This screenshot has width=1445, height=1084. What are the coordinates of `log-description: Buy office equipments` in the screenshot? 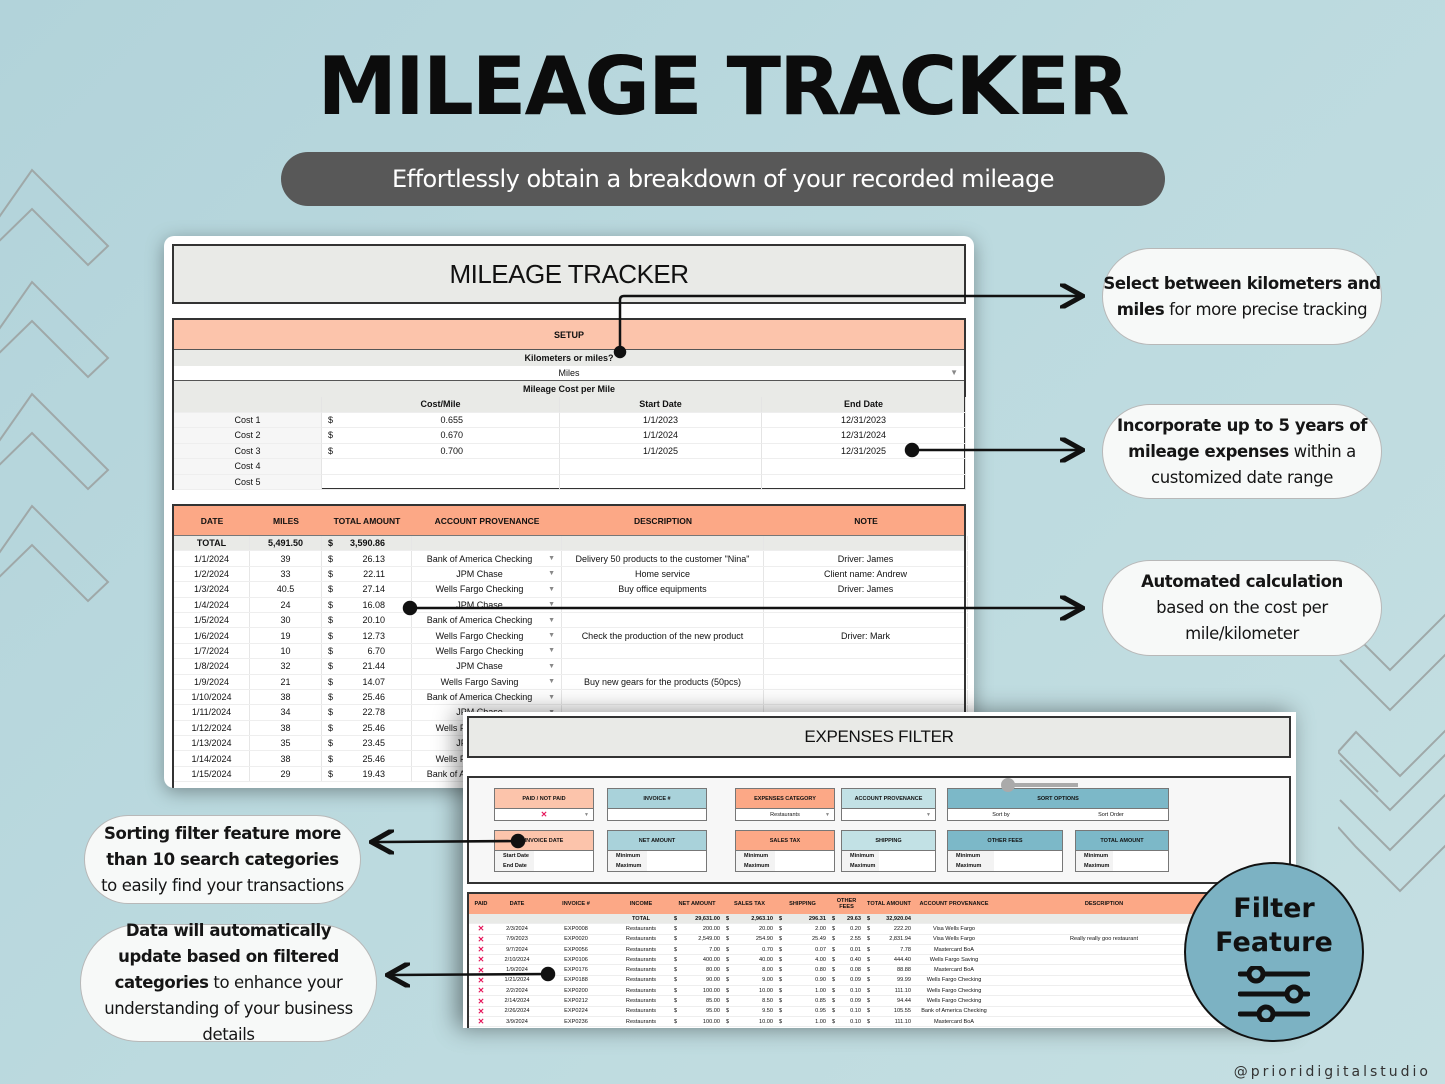 It's located at (663, 589).